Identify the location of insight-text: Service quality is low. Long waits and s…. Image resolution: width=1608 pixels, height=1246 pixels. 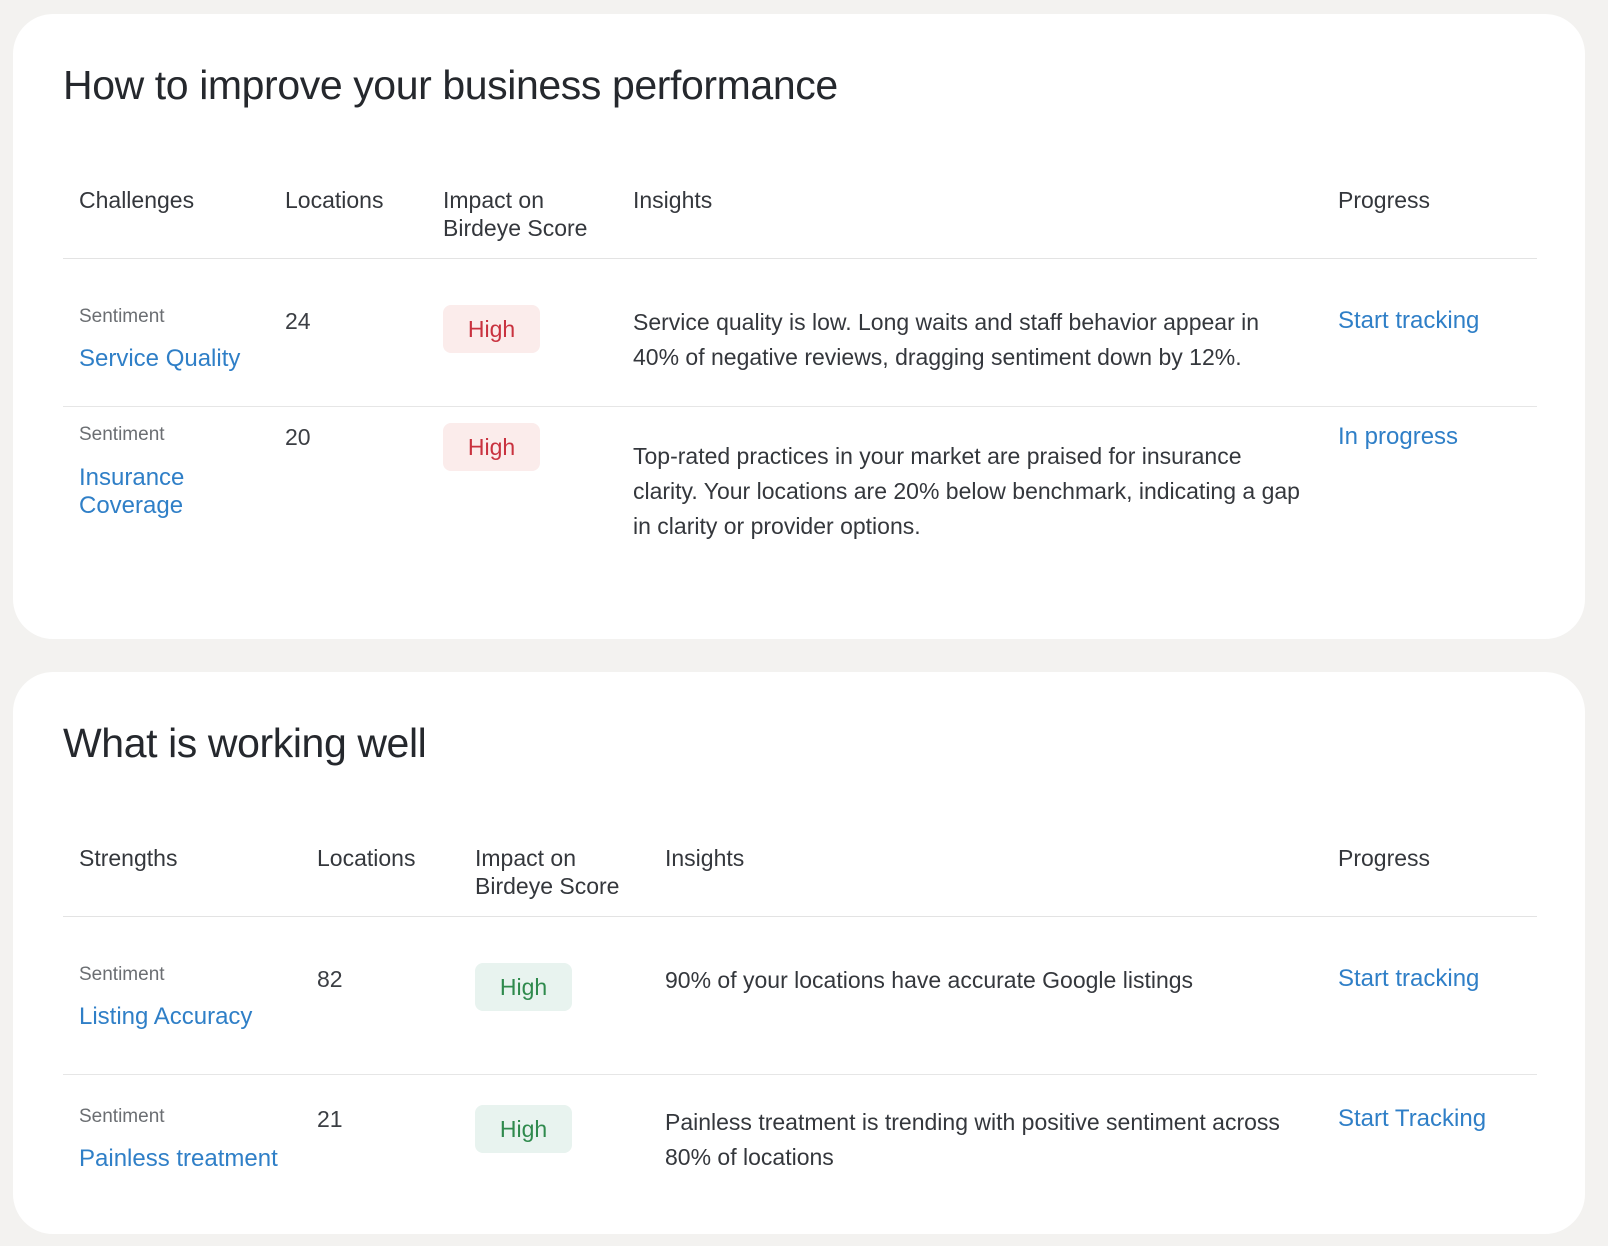
(946, 339).